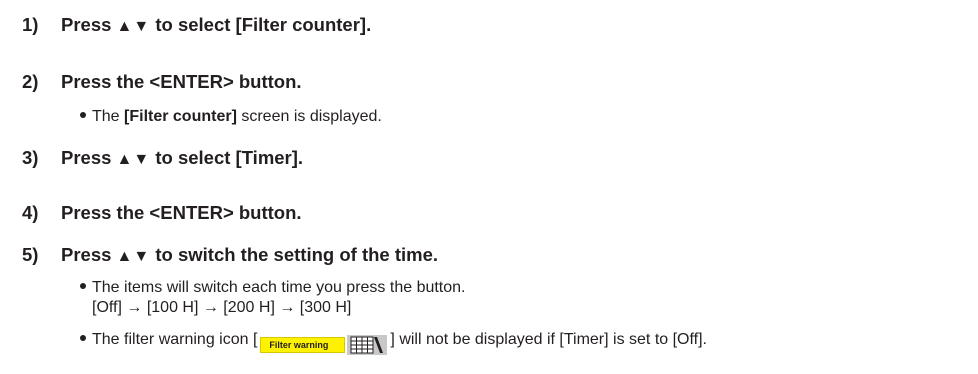 The image size is (978, 374). I want to click on filter-grid-icon, so click(367, 345).